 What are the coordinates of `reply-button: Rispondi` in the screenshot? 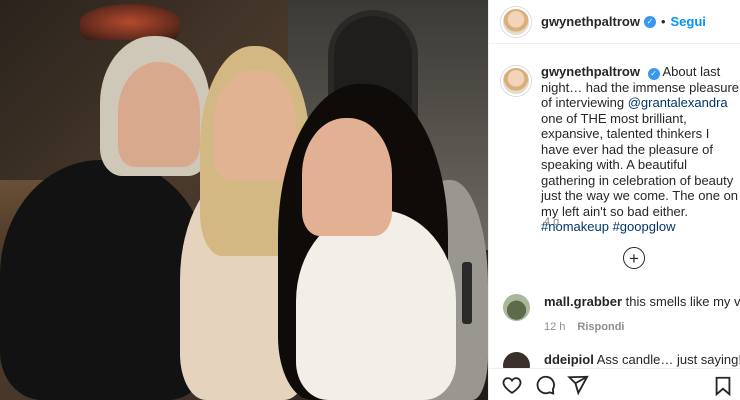 It's located at (600, 327).